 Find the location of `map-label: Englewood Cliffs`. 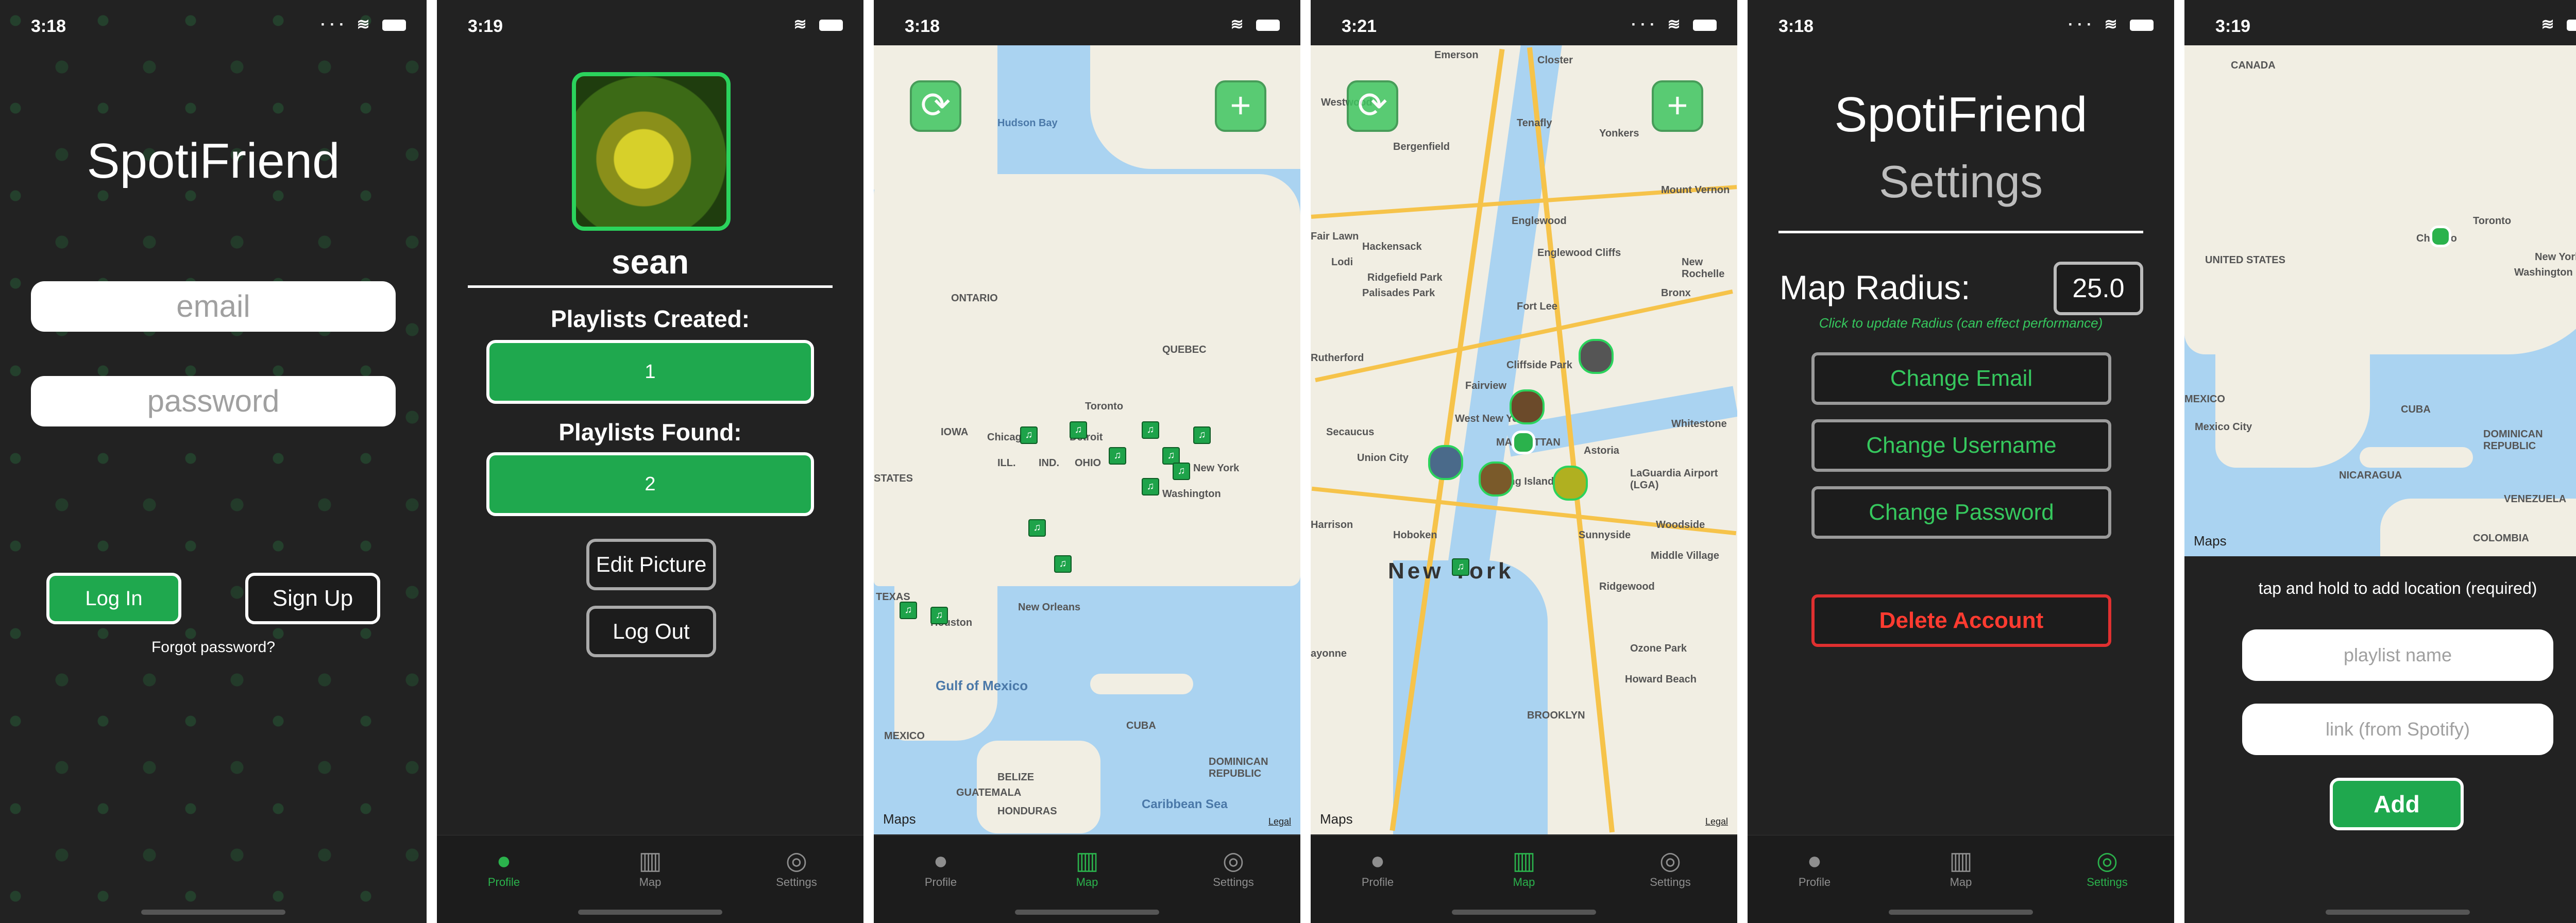

map-label: Englewood Cliffs is located at coordinates (1579, 253).